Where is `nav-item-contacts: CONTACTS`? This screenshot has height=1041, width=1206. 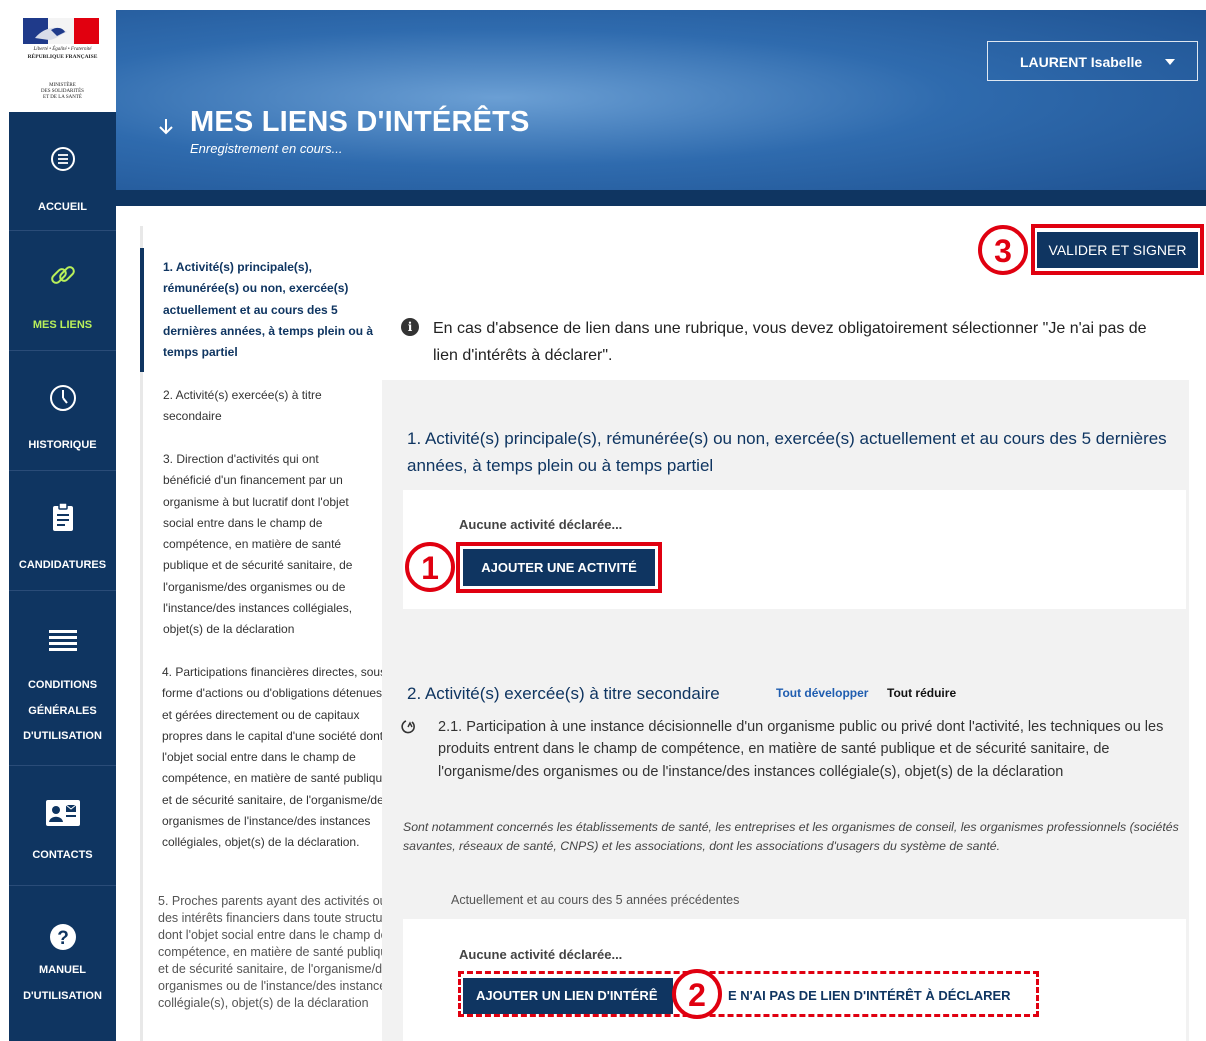 nav-item-contacts: CONTACTS is located at coordinates (62, 825).